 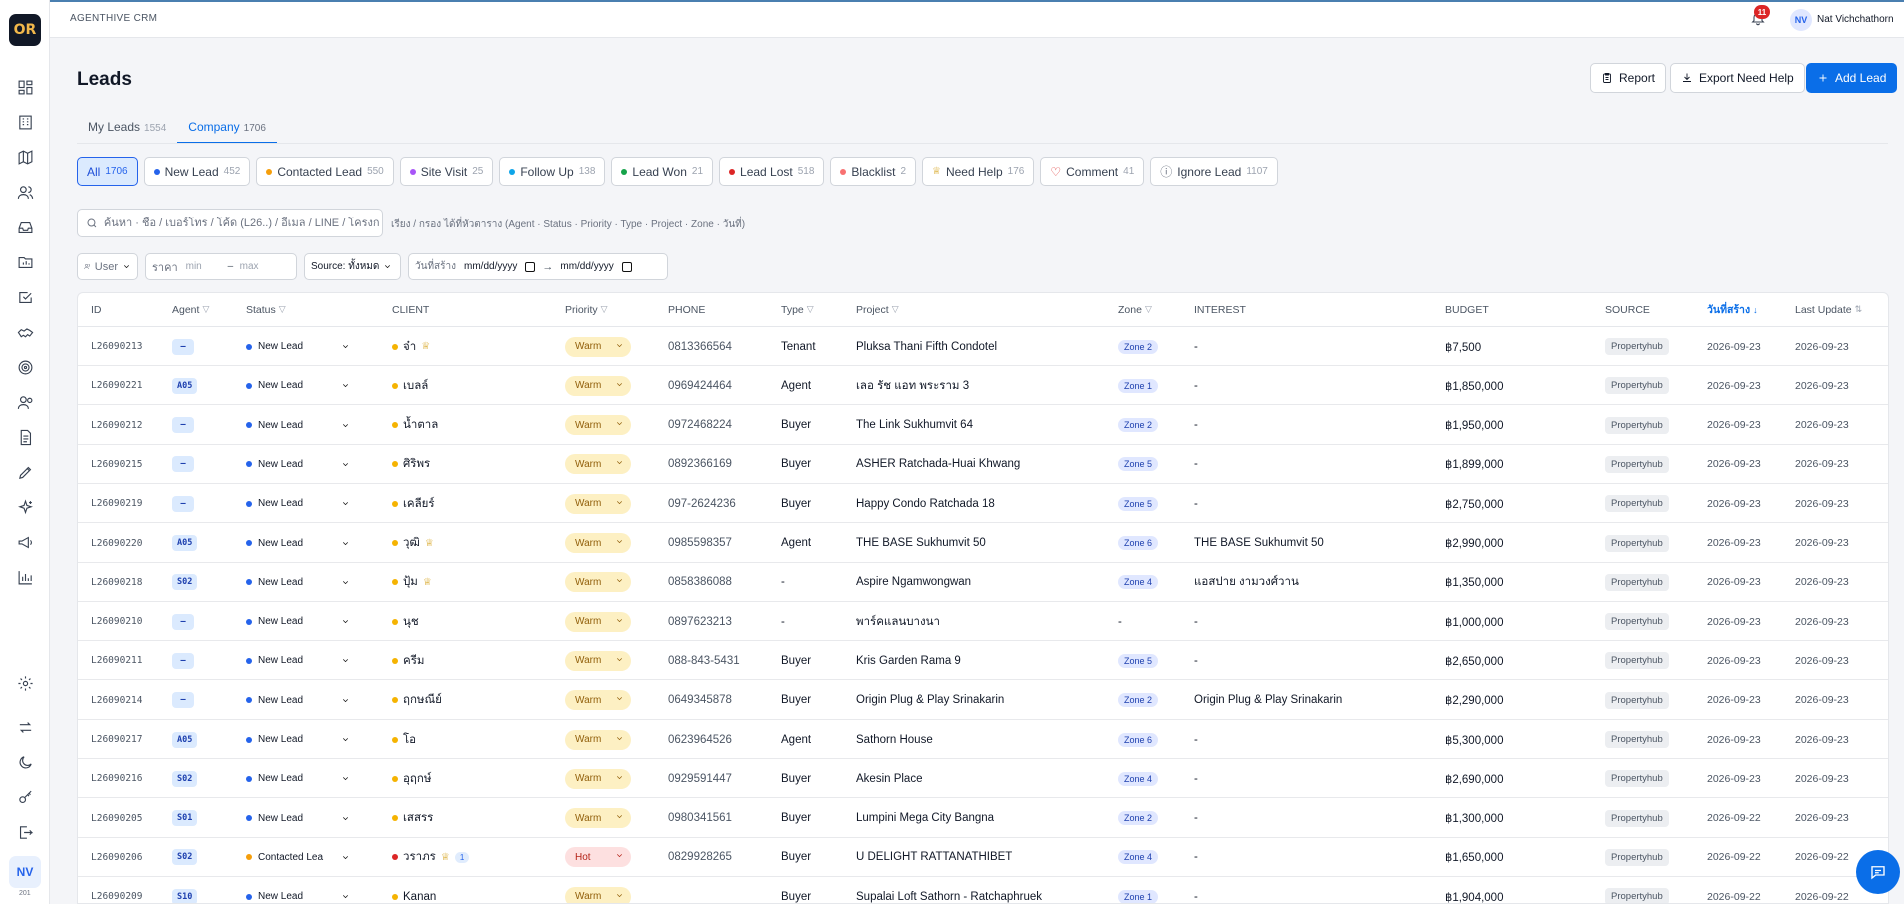 I want to click on phone-number: 0623964526, so click(x=700, y=740).